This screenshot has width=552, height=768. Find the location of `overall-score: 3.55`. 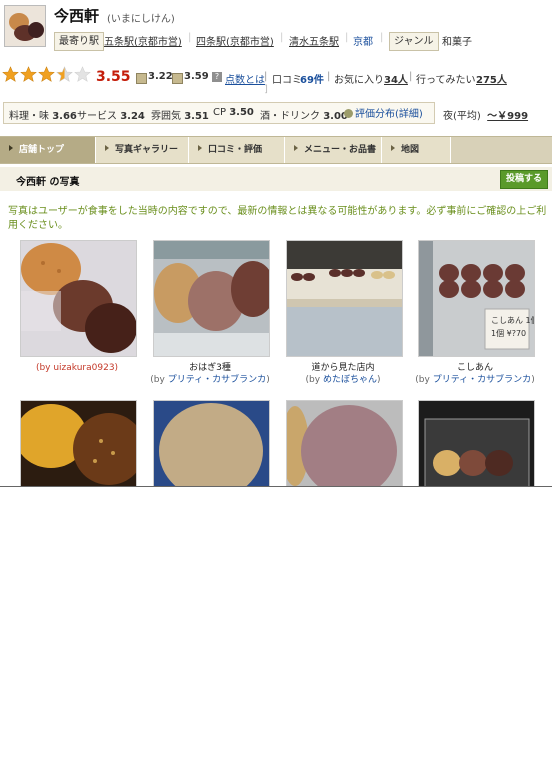

overall-score: 3.55 is located at coordinates (113, 77).